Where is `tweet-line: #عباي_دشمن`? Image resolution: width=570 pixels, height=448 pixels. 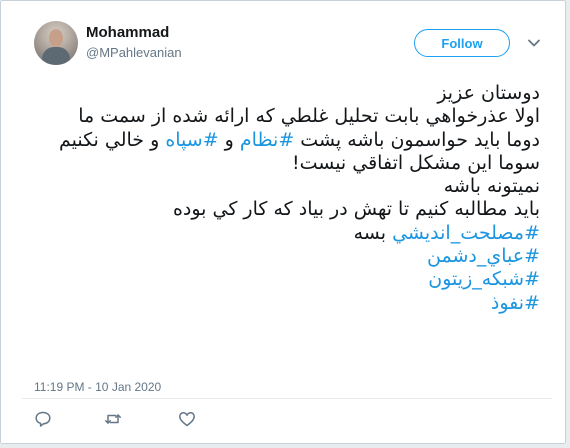 tweet-line: #عباي_دشمن is located at coordinates (287, 256).